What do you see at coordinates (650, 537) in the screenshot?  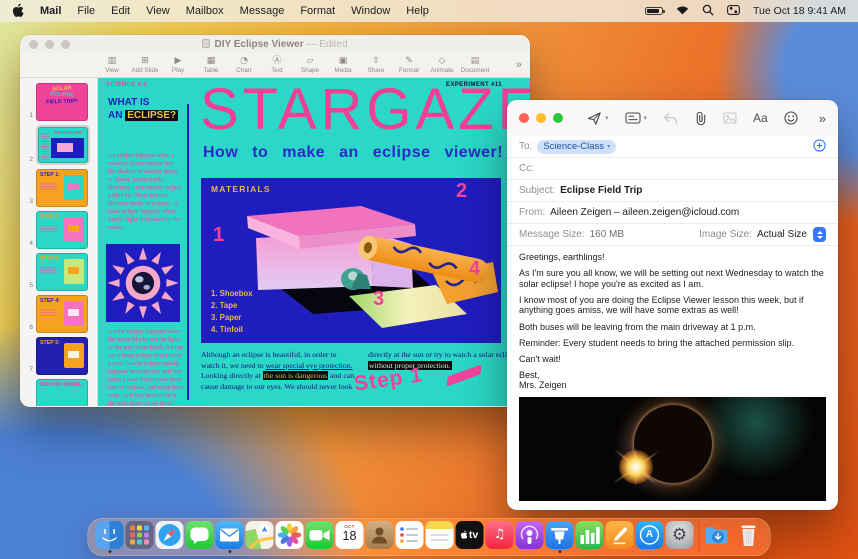 I see `dock-icon-app-store: A` at bounding box center [650, 537].